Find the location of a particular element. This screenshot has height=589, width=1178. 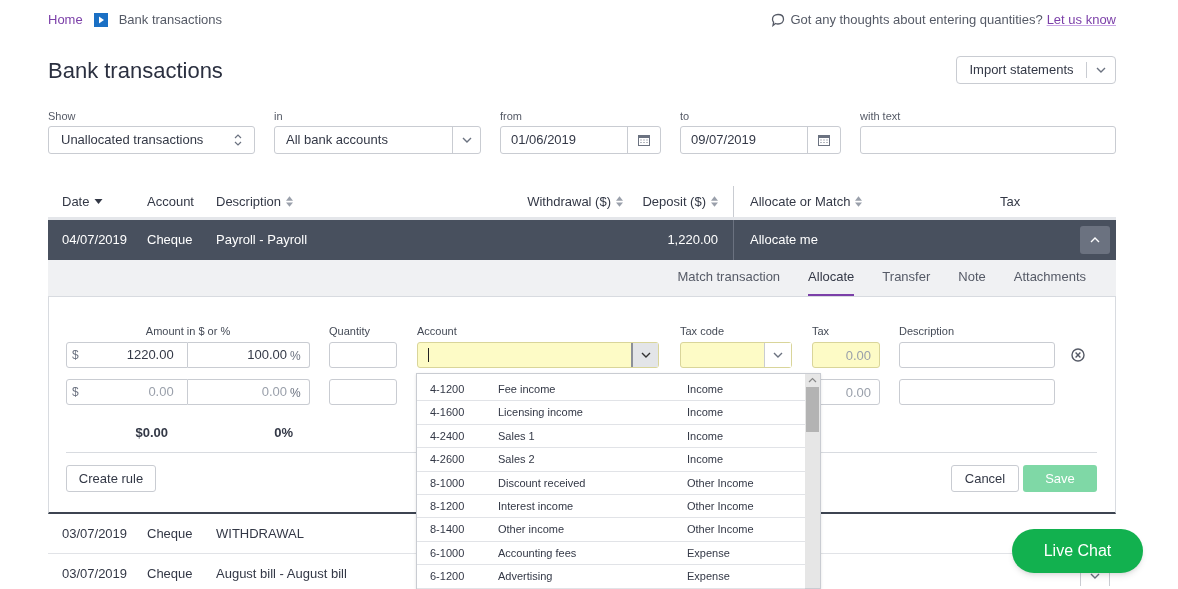

field-label: Tax is located at coordinates (821, 331).